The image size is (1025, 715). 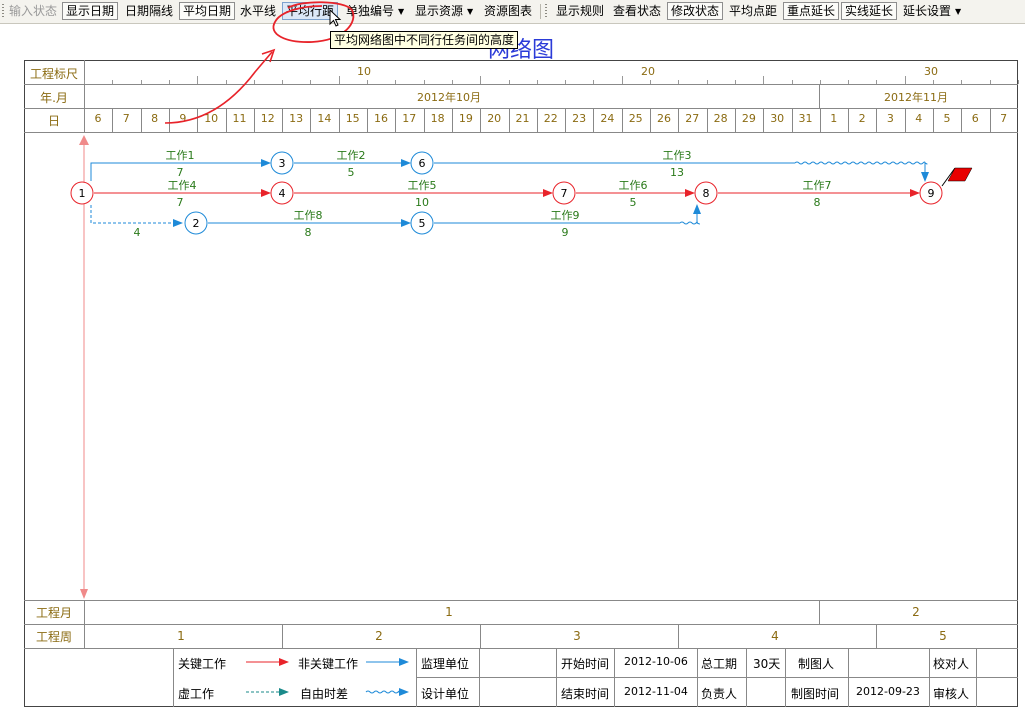 I want to click on node-label: 4, so click(x=282, y=193).